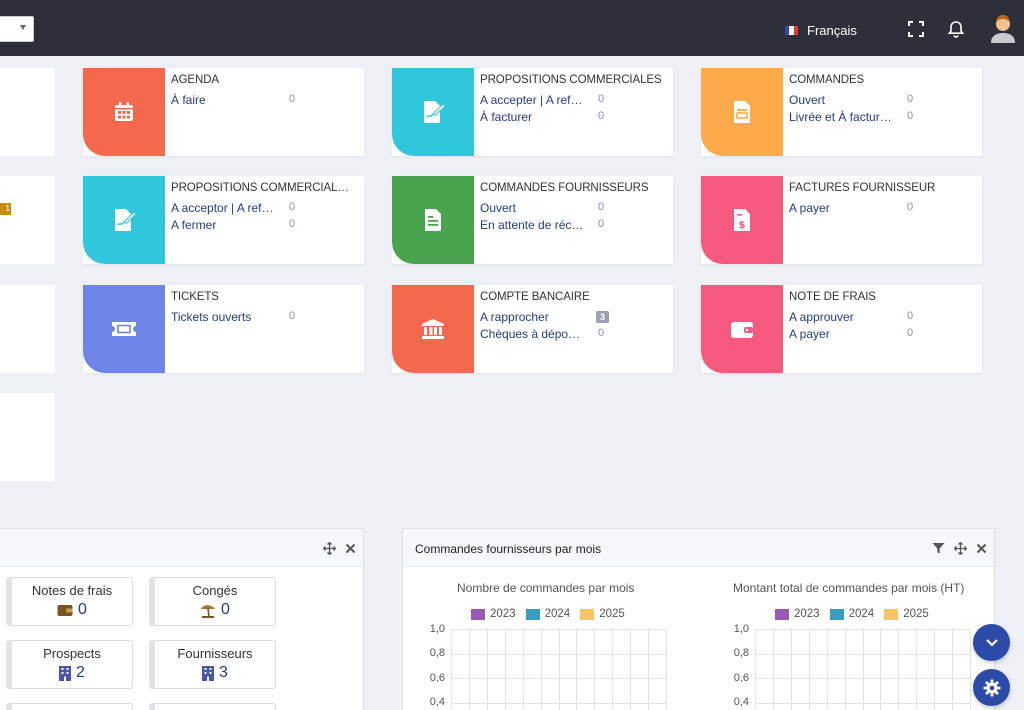 This screenshot has width=1024, height=710. Describe the element at coordinates (435, 112) in the screenshot. I see `signature-doc-icon` at that location.